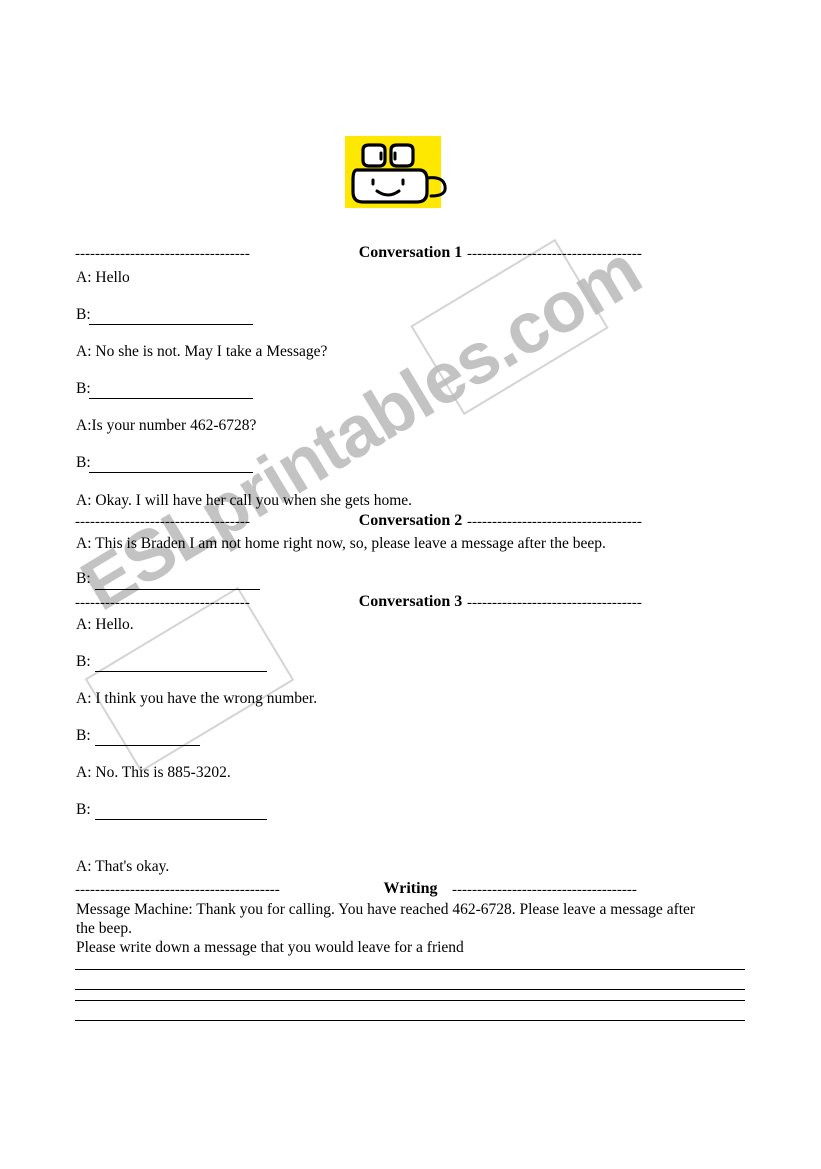 The image size is (821, 1169). Describe the element at coordinates (104, 928) in the screenshot. I see `writing-line-2: the beep.` at that location.